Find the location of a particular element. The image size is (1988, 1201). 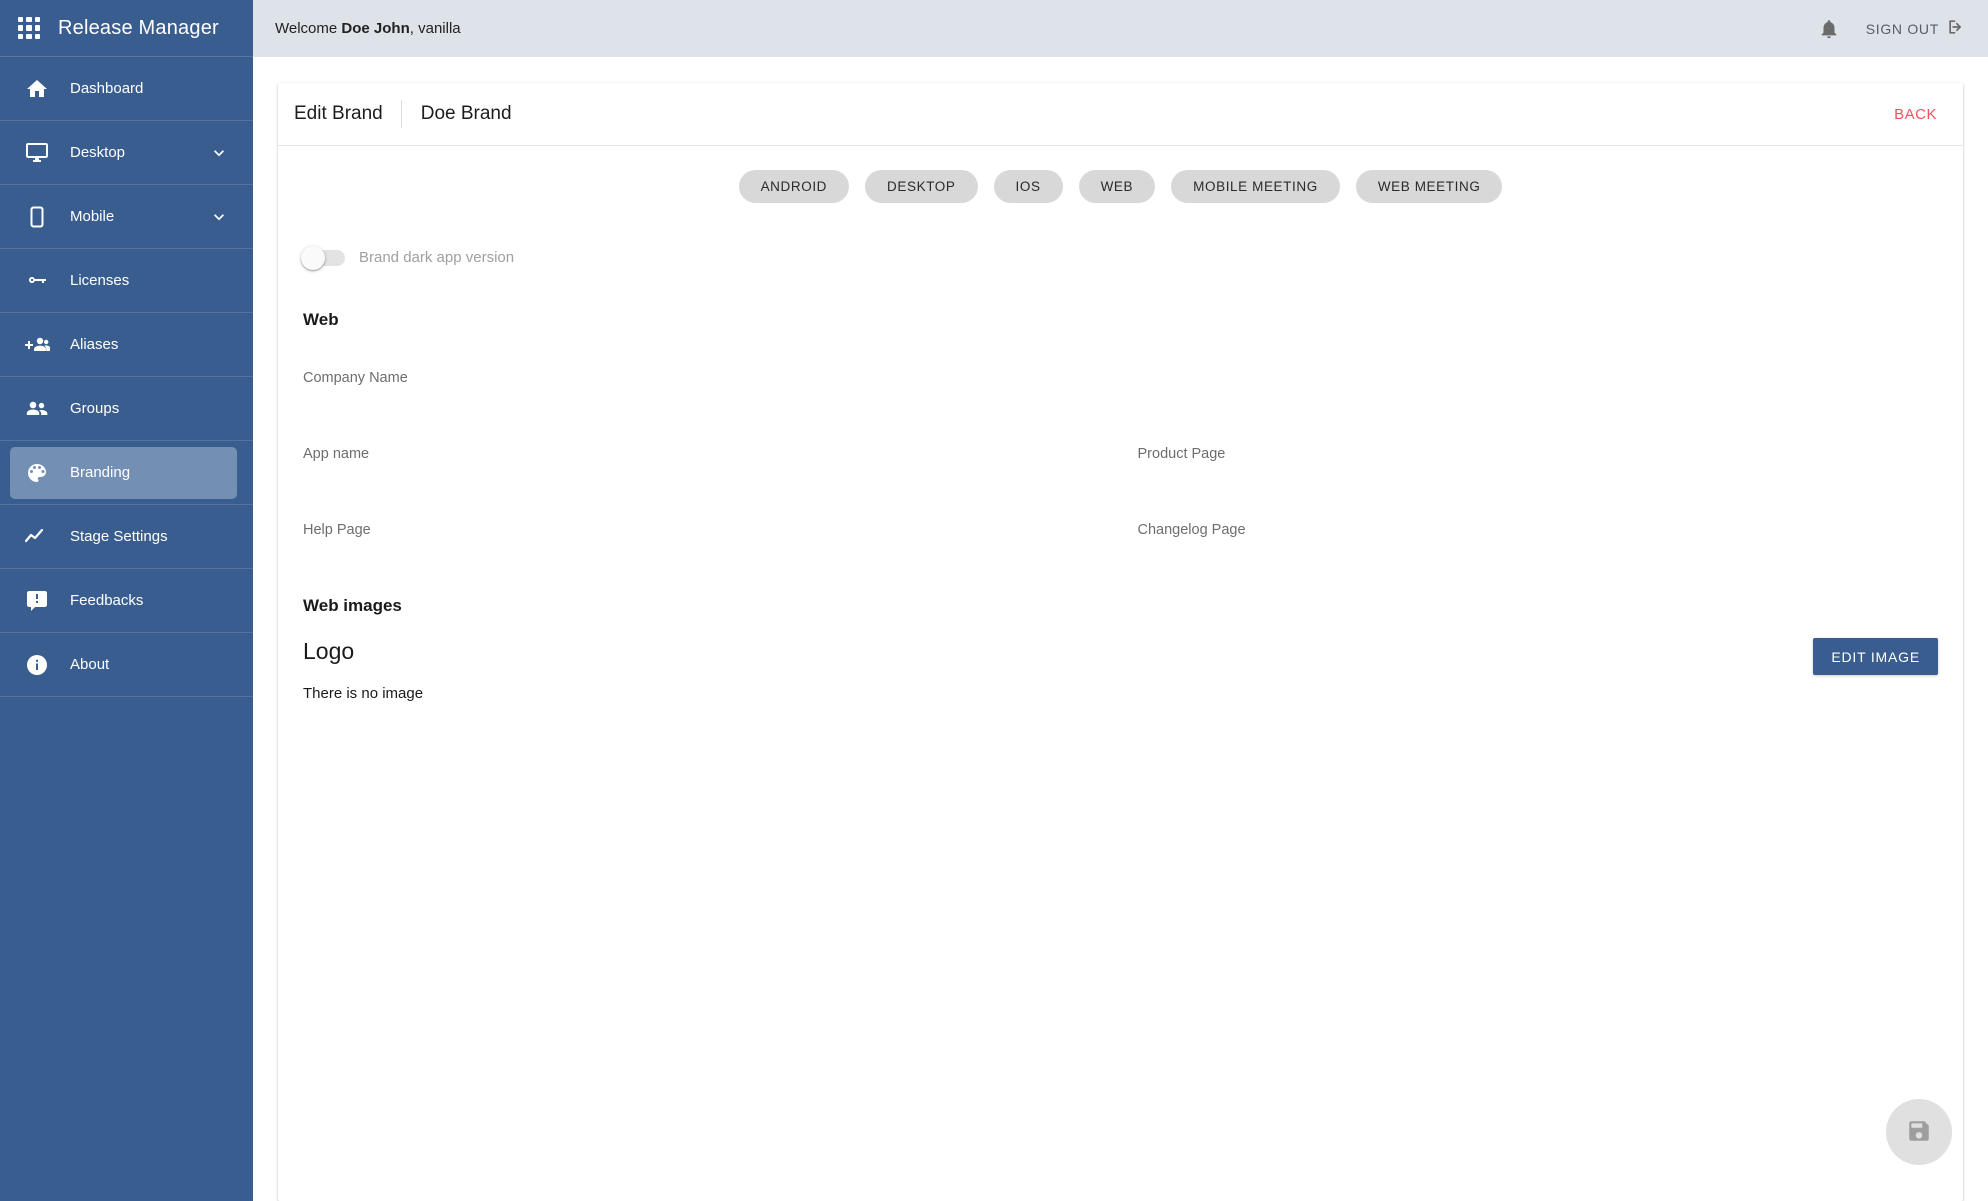

save-fab-button is located at coordinates (1919, 1132).